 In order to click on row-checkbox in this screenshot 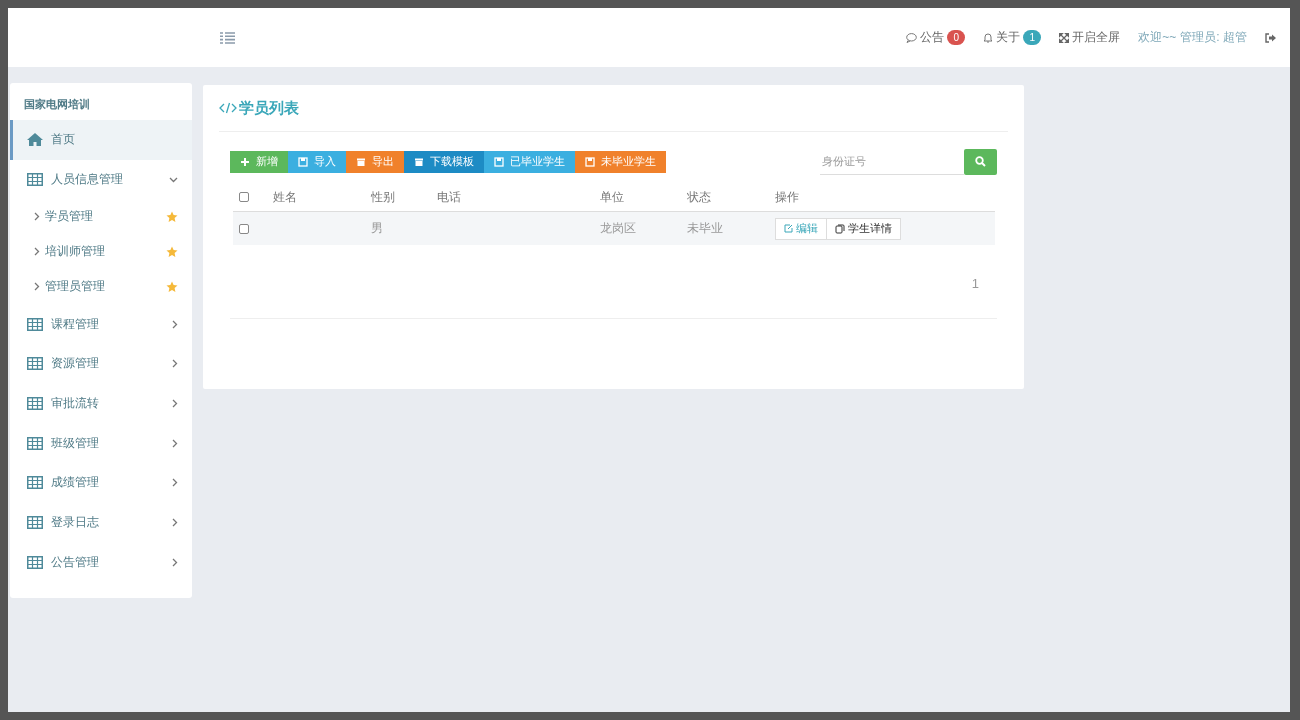, I will do `click(244, 228)`.